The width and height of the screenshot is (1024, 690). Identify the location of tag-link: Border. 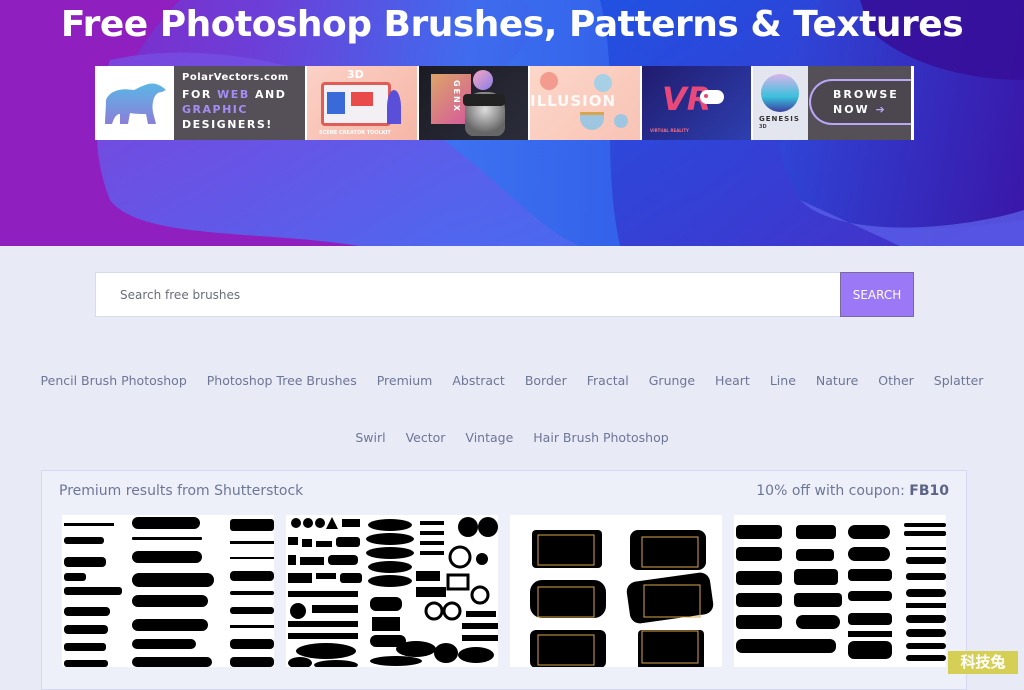
(546, 380).